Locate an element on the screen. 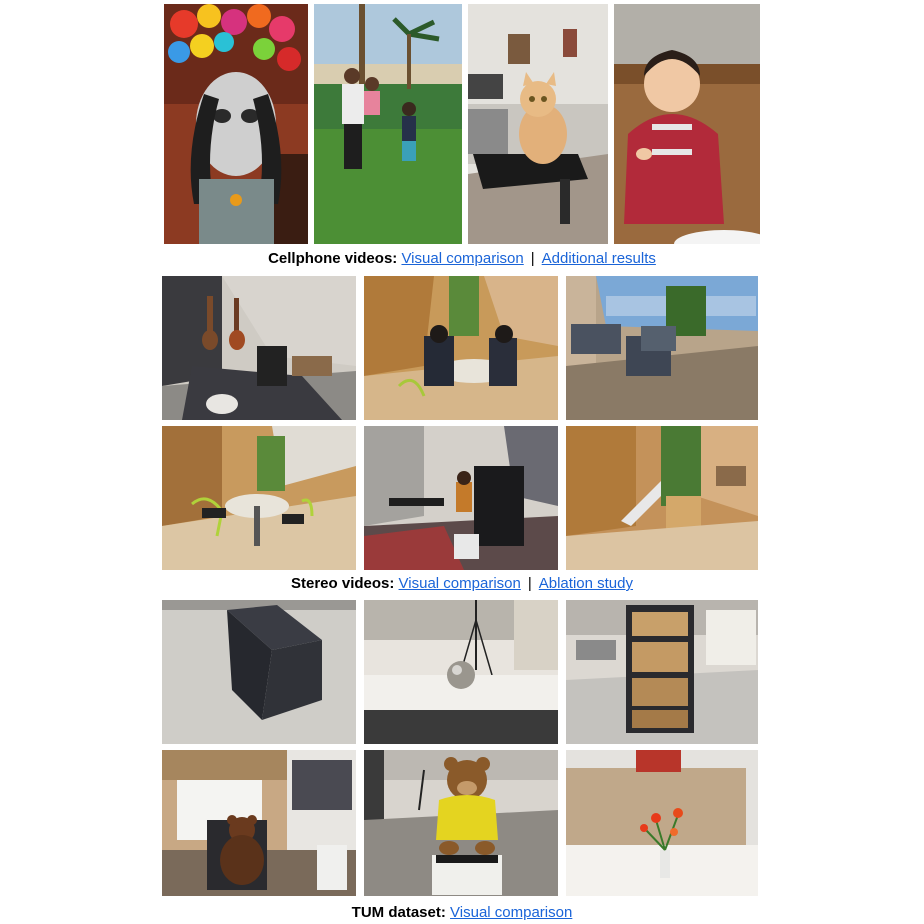  stereo-videos-label: Stereo videos: is located at coordinates (343, 583).